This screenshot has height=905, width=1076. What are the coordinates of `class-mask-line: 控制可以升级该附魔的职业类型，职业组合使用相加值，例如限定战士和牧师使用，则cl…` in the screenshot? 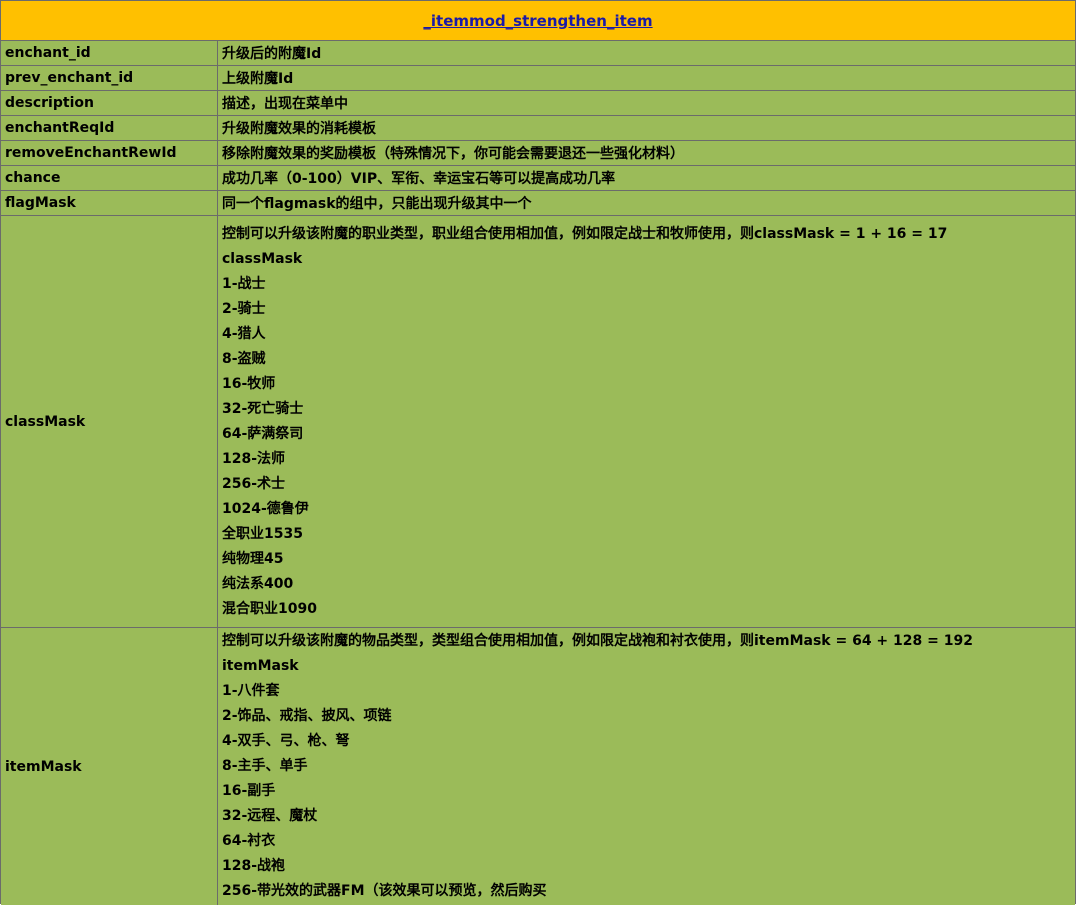 It's located at (585, 234).